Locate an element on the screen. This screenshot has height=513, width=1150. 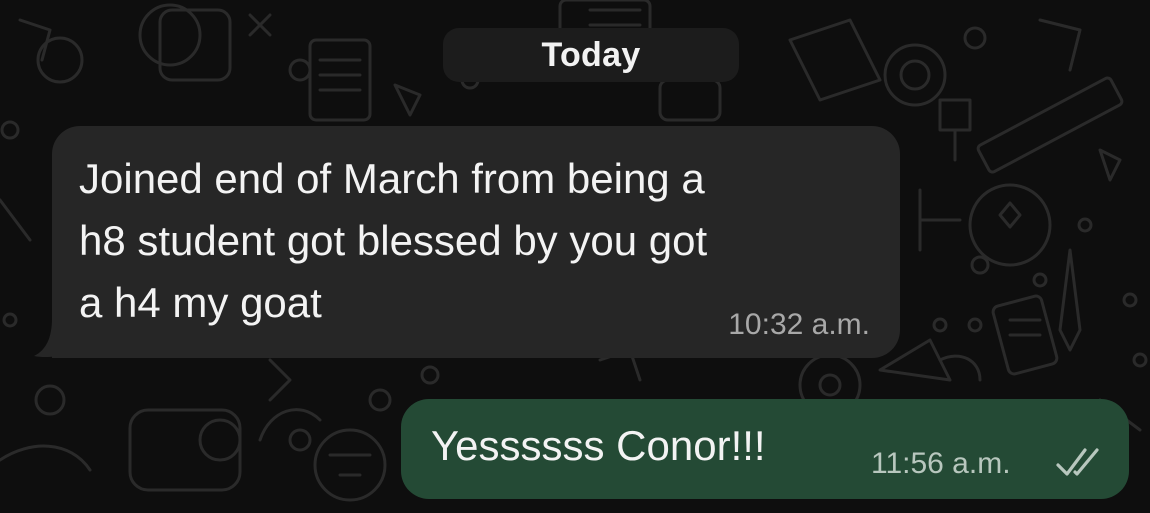
double-check-icon is located at coordinates (1077, 462).